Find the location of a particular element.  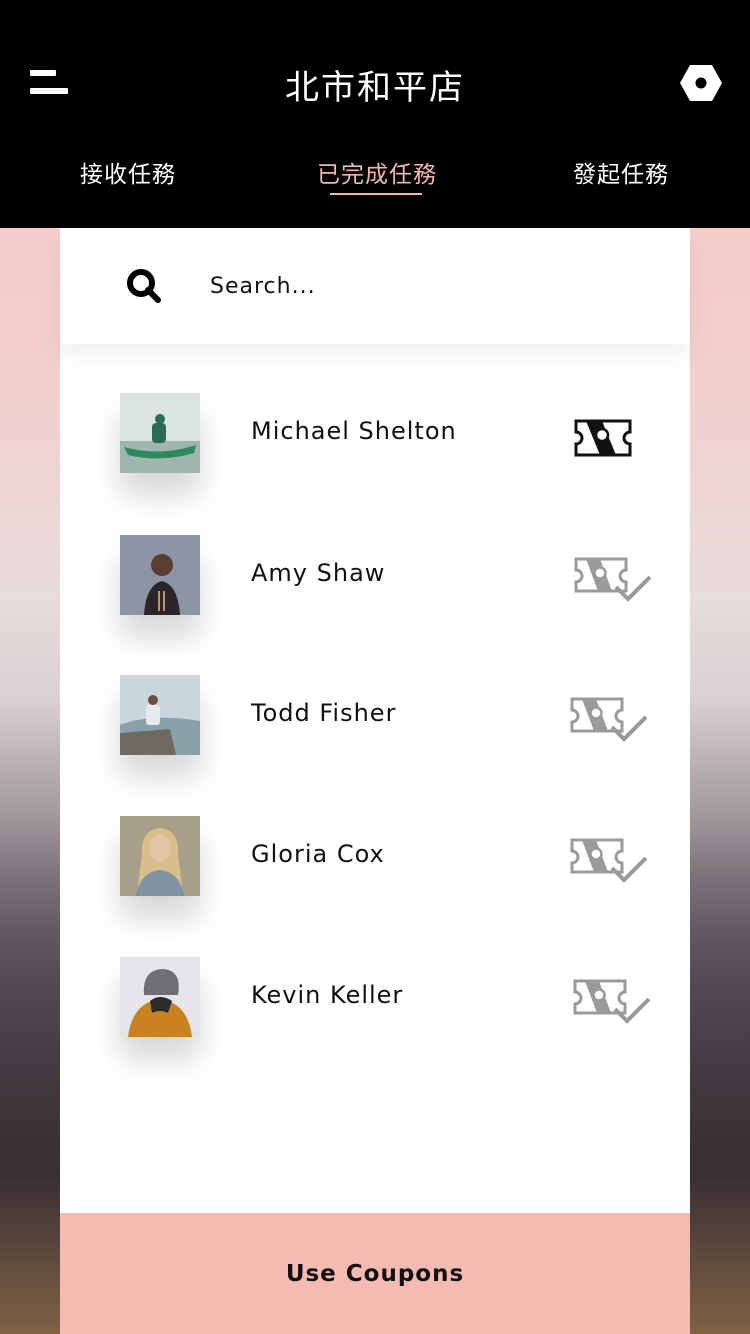

tab-received-tasks: 接收任務 is located at coordinates (128, 172).